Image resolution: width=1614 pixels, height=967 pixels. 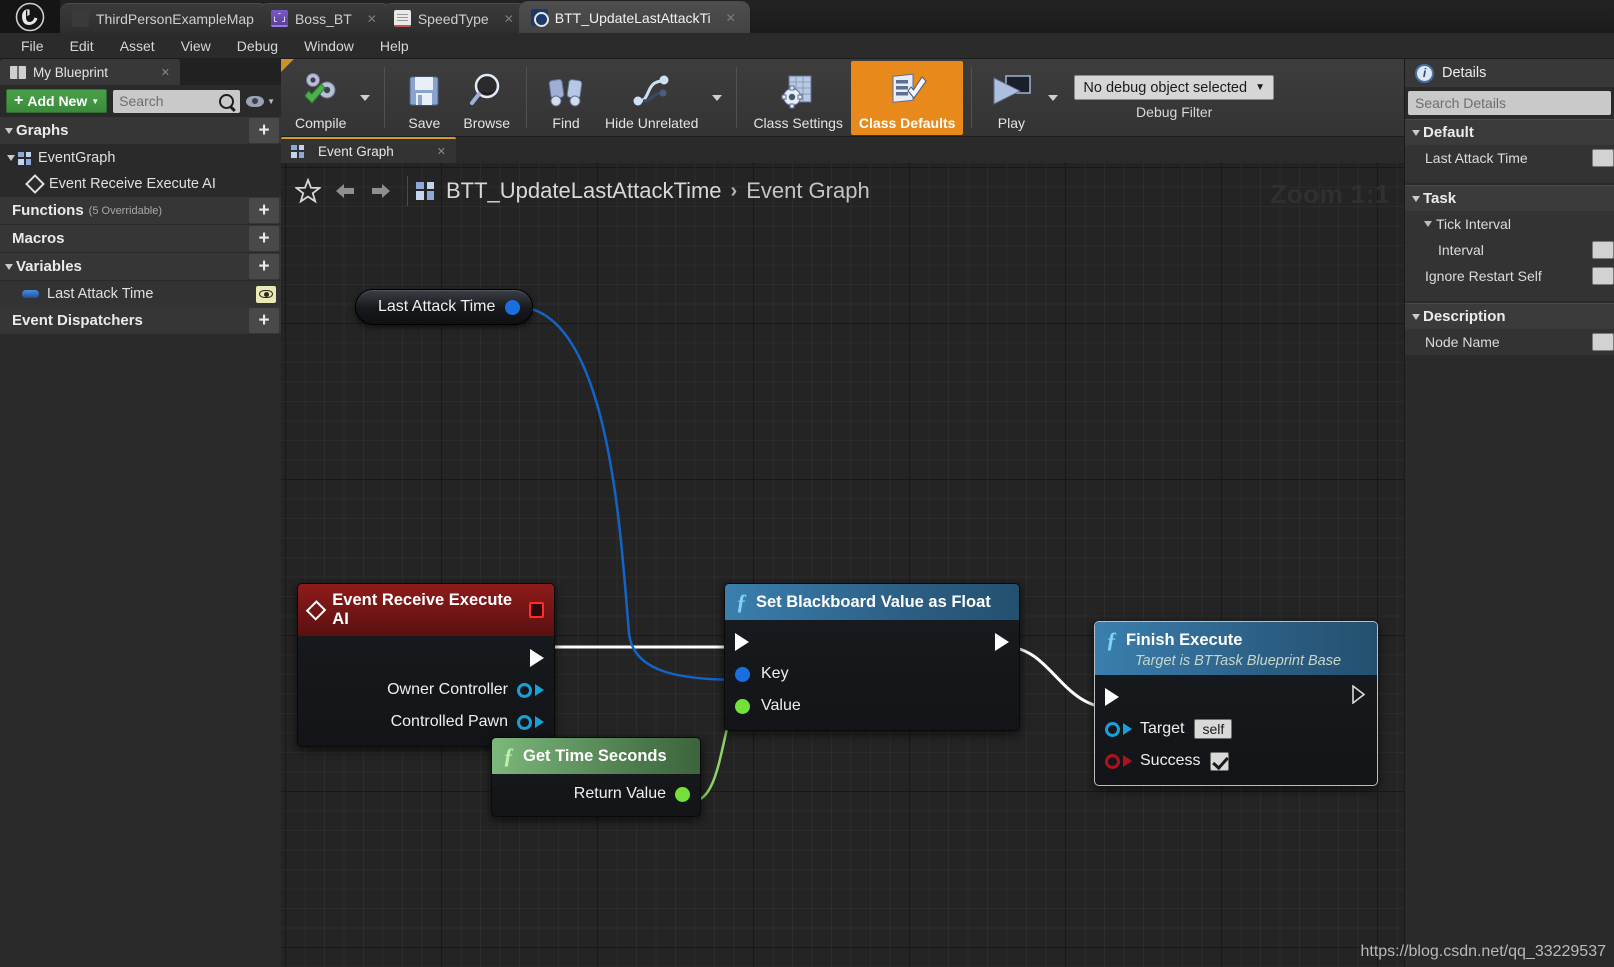 What do you see at coordinates (1509, 198) in the screenshot?
I see `details-section-header: Task` at bounding box center [1509, 198].